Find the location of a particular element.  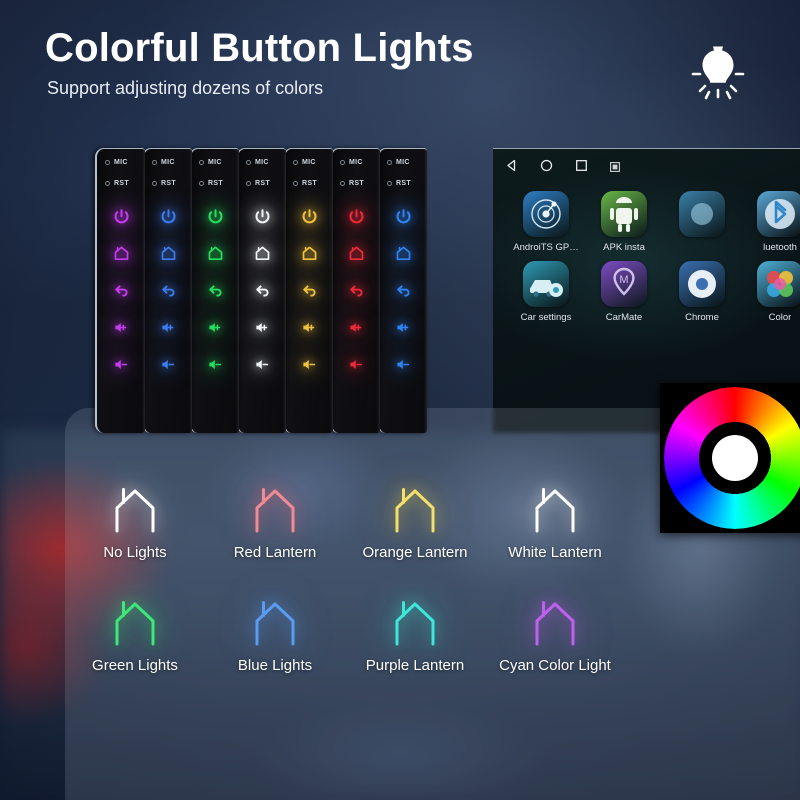

device-panel-orange: MIC RST is located at coordinates (308, 290).